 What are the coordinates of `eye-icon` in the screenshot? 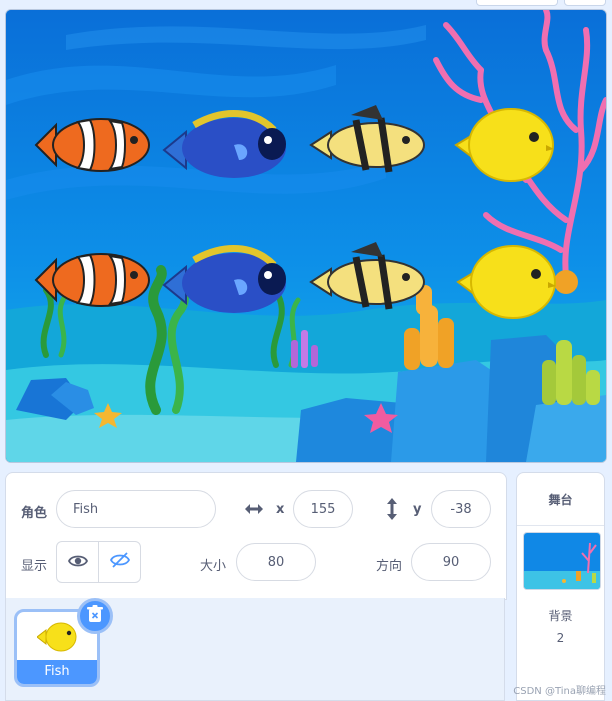 It's located at (77, 562).